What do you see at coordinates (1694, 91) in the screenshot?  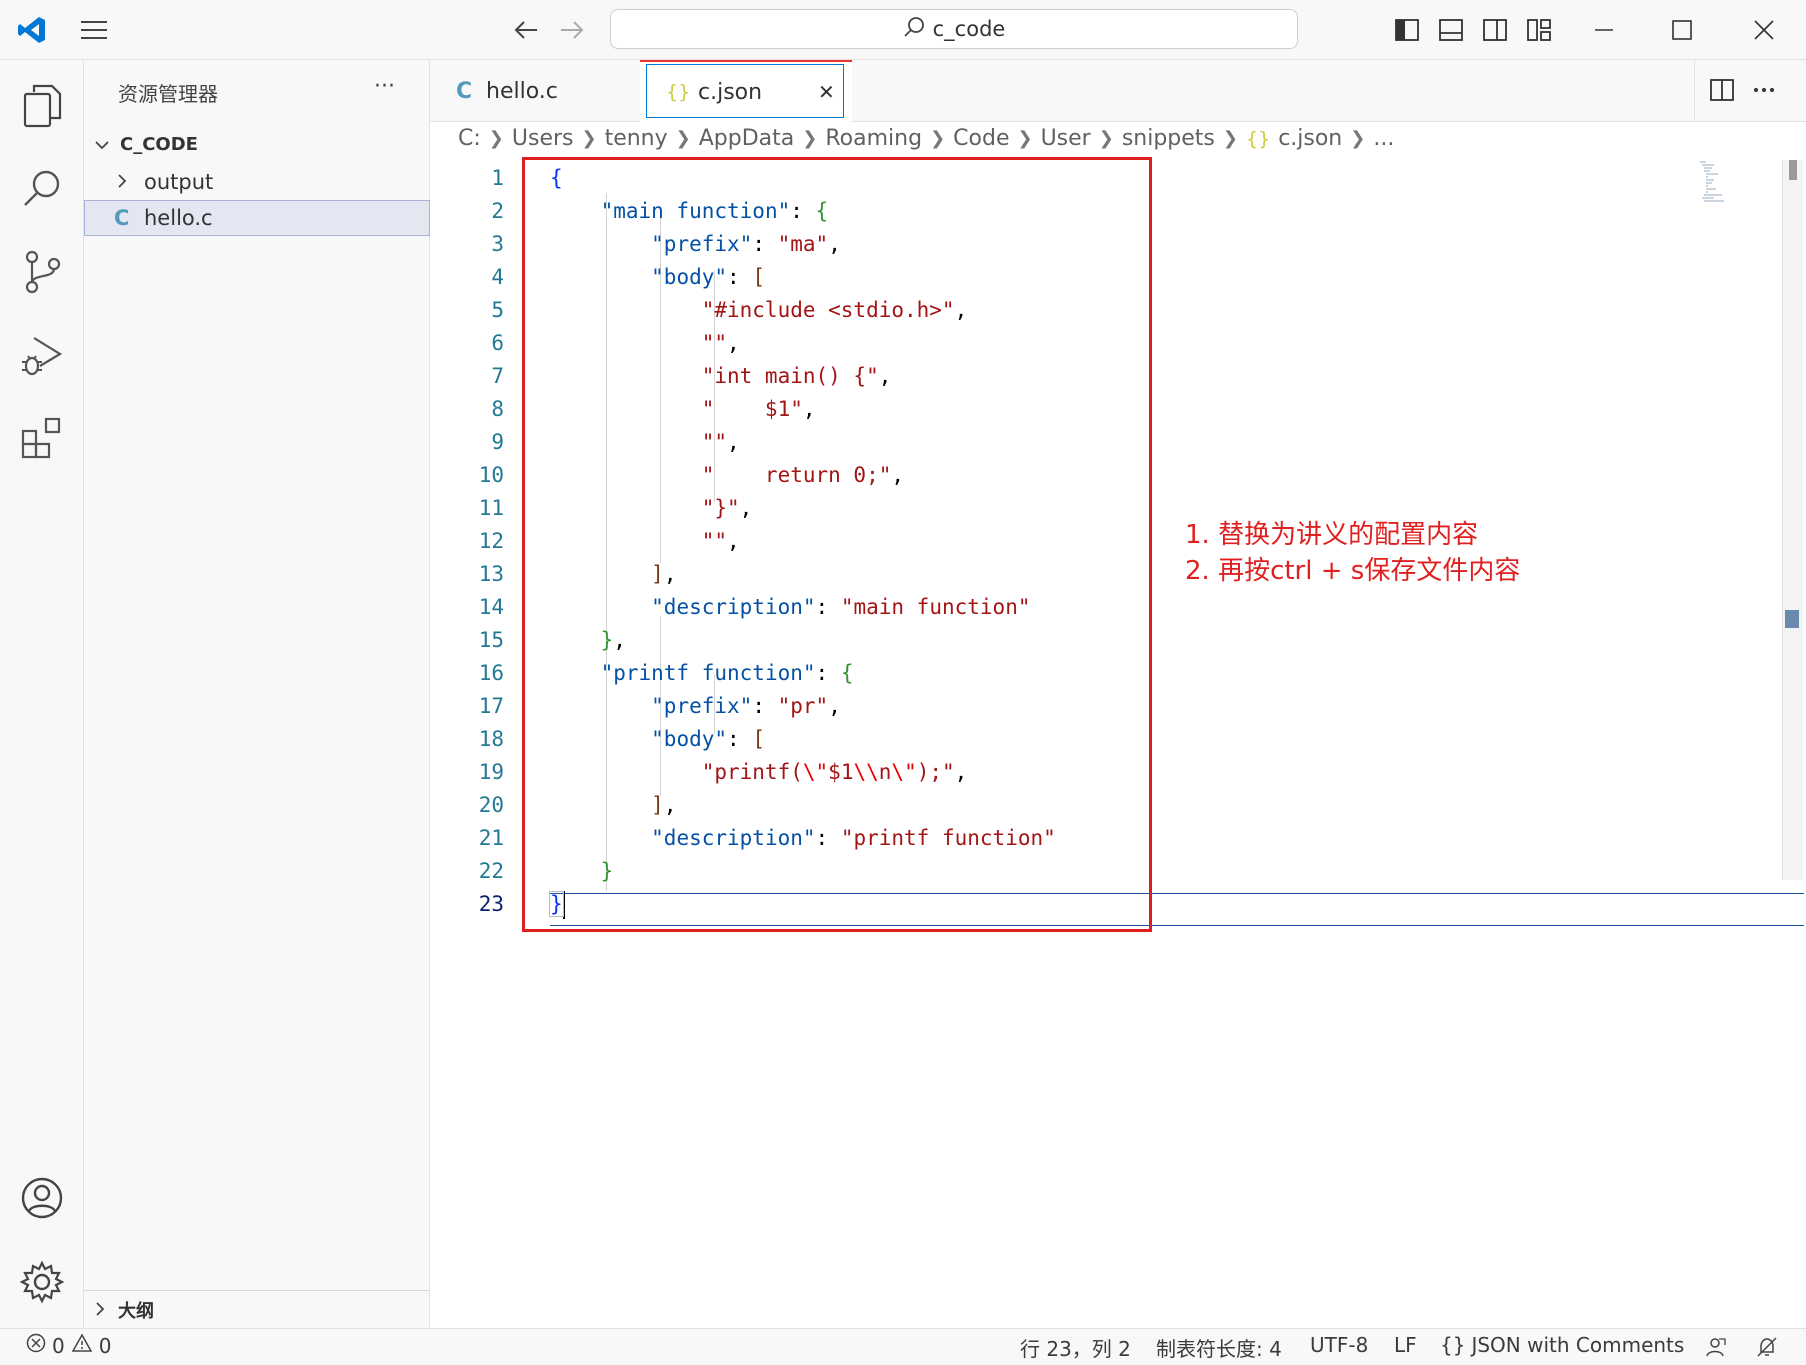 I see `divider` at bounding box center [1694, 91].